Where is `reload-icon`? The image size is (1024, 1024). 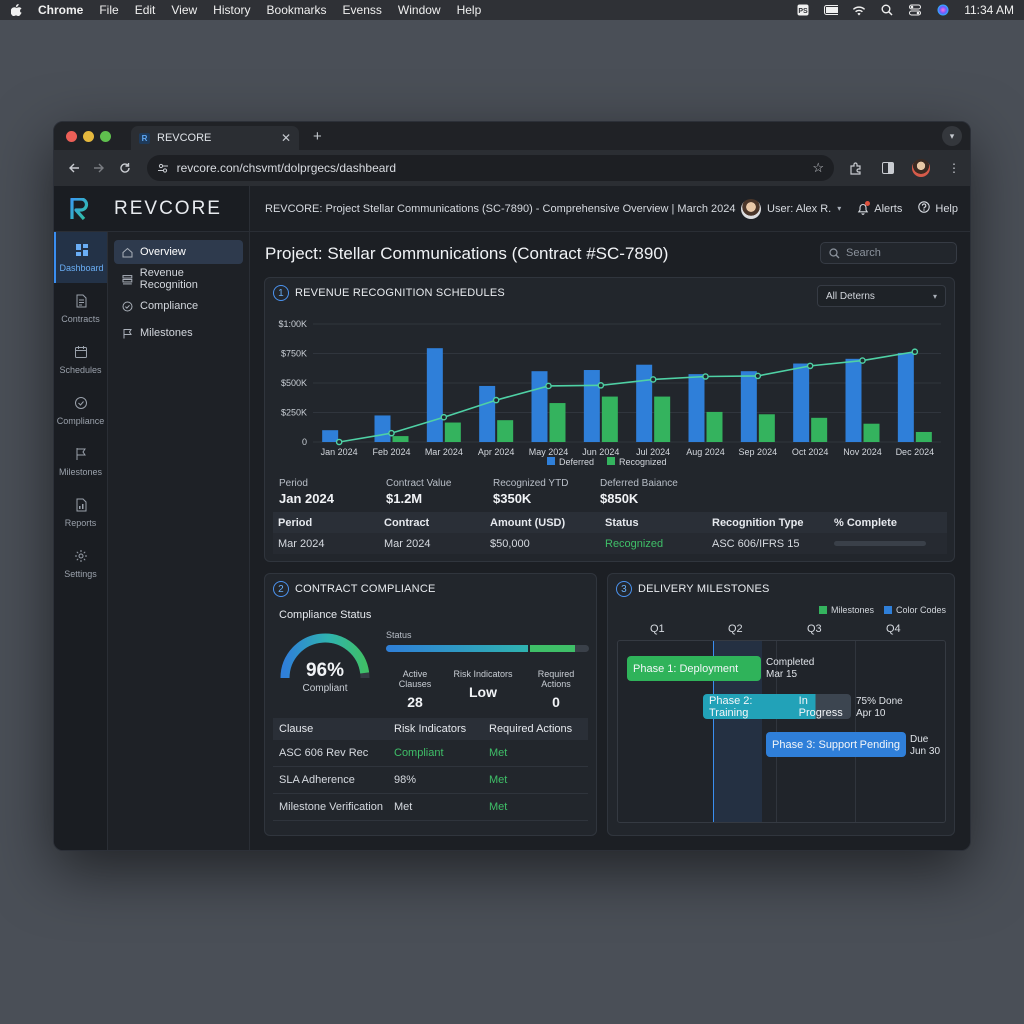
reload-icon is located at coordinates (125, 168).